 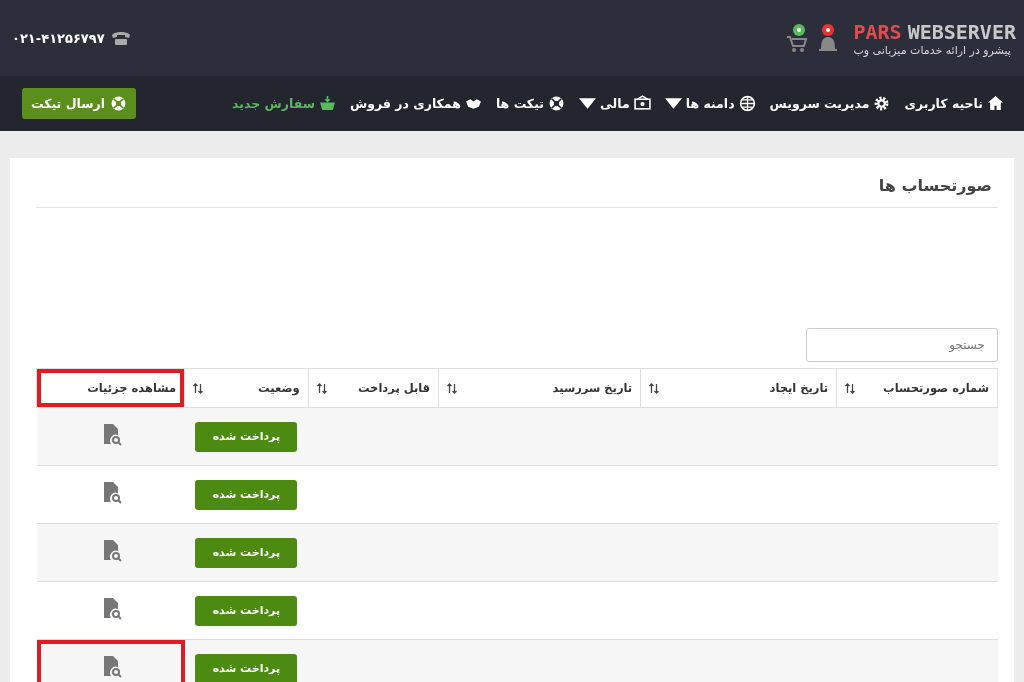 What do you see at coordinates (284, 103) in the screenshot?
I see `nav-item: سفارش جدید` at bounding box center [284, 103].